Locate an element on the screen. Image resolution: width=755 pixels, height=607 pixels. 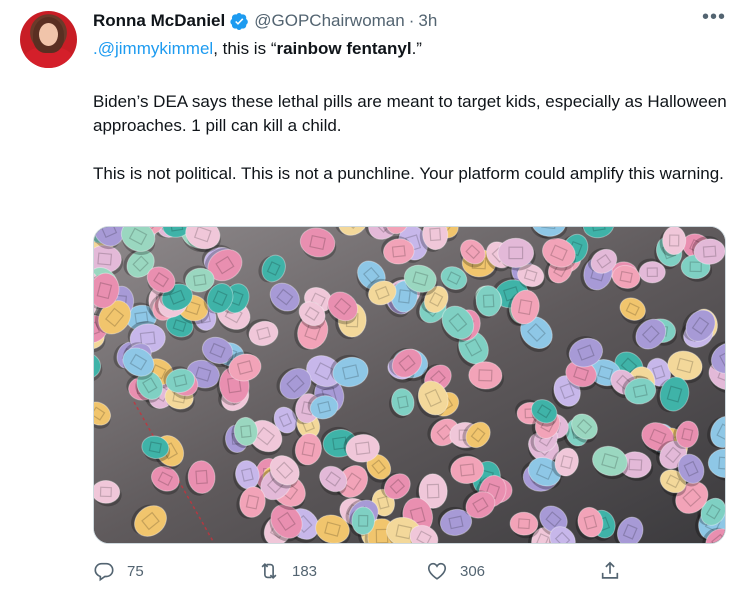
tweet-time: 3h is located at coordinates (427, 21).